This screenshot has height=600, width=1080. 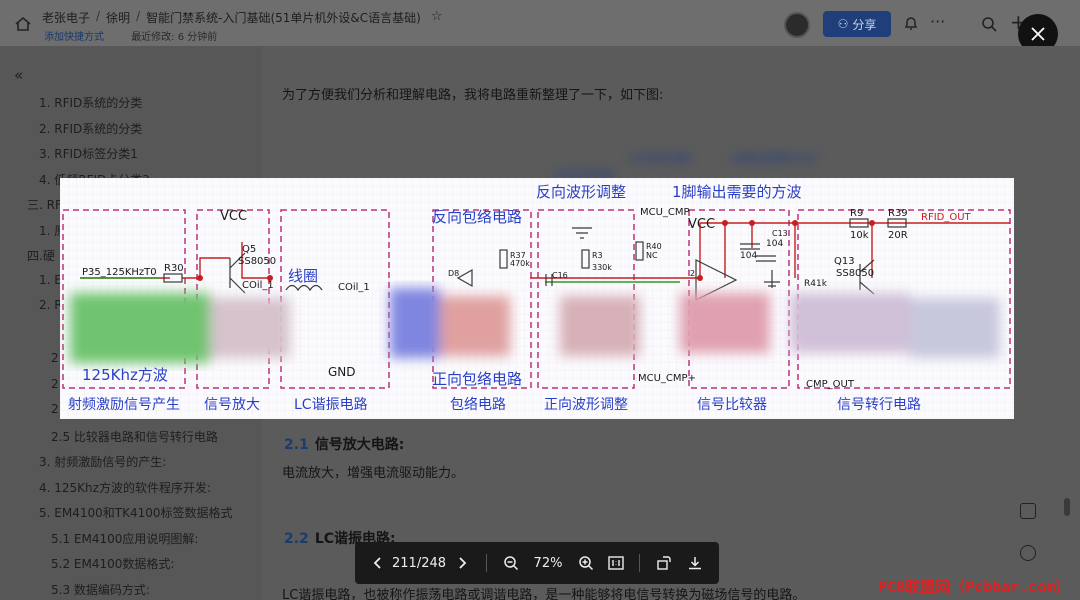 I want to click on outline-item: 3. 射频激励信号的产生:, so click(x=102, y=461).